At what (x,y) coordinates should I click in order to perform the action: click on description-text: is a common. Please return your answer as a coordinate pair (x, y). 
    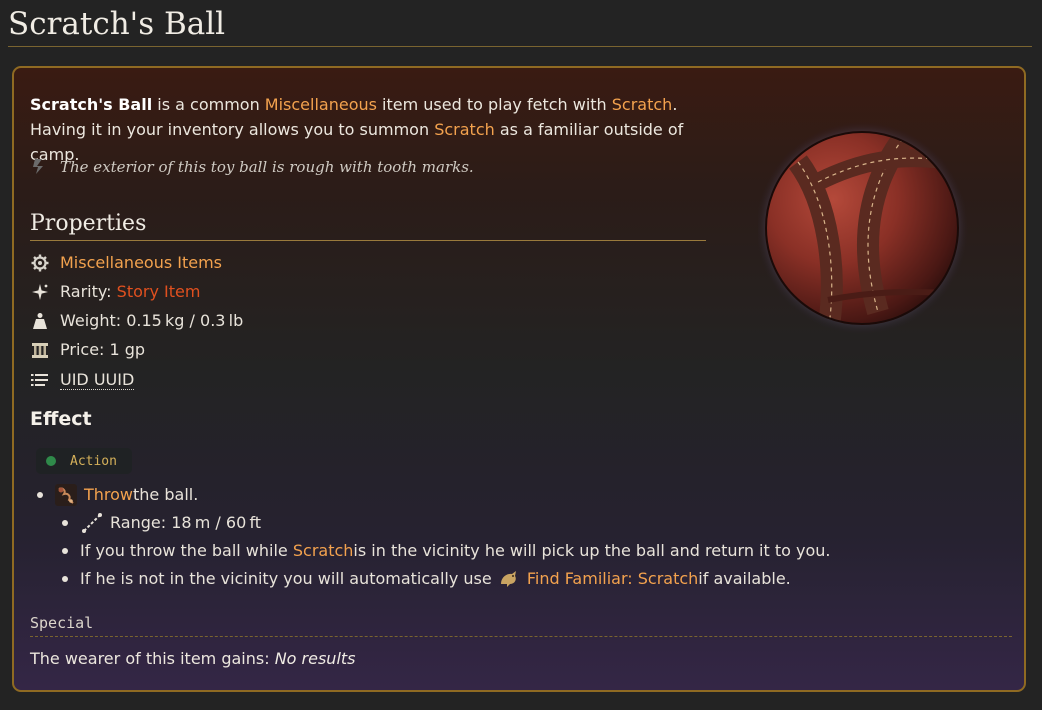
    Looking at the image, I should click on (208, 104).